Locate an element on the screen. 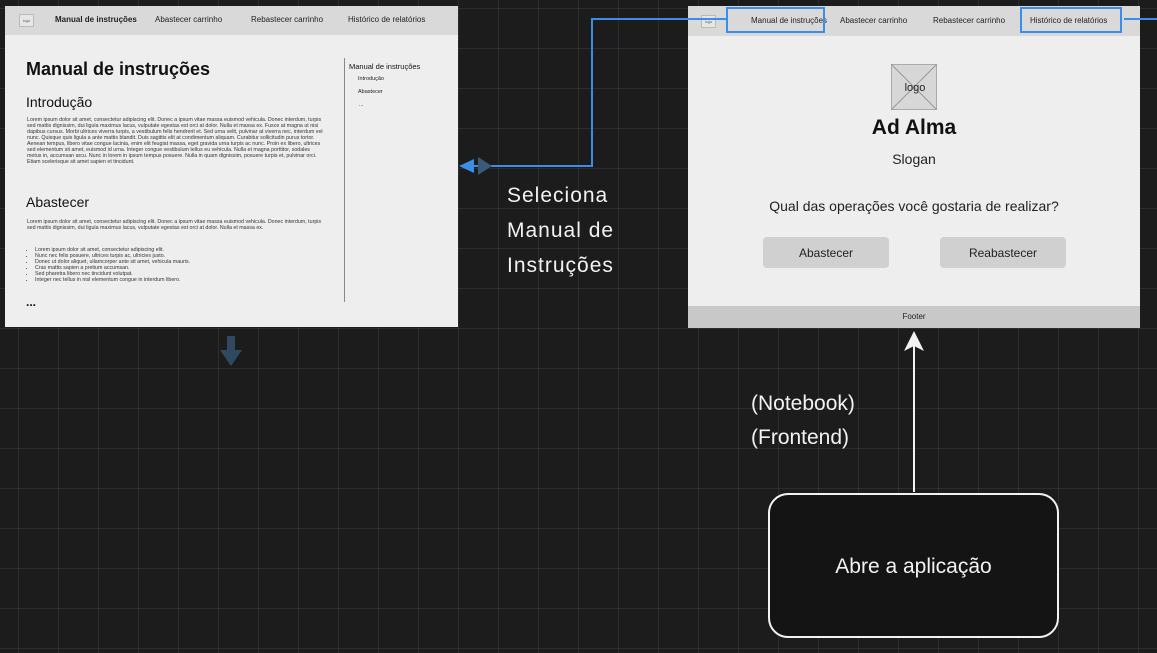 This screenshot has height=653, width=1157. annotation-line: Manual de is located at coordinates (561, 230).